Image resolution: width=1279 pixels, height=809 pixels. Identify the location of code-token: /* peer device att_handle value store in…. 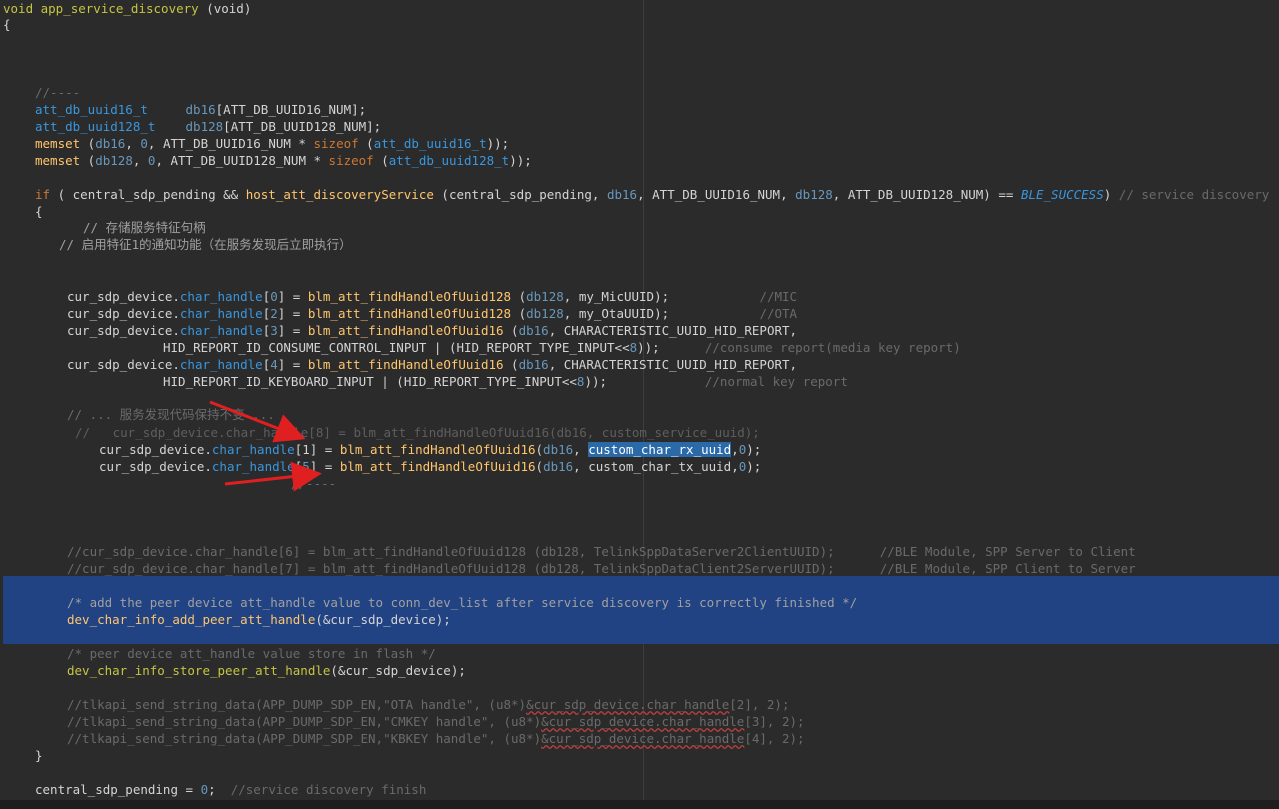
(251, 653).